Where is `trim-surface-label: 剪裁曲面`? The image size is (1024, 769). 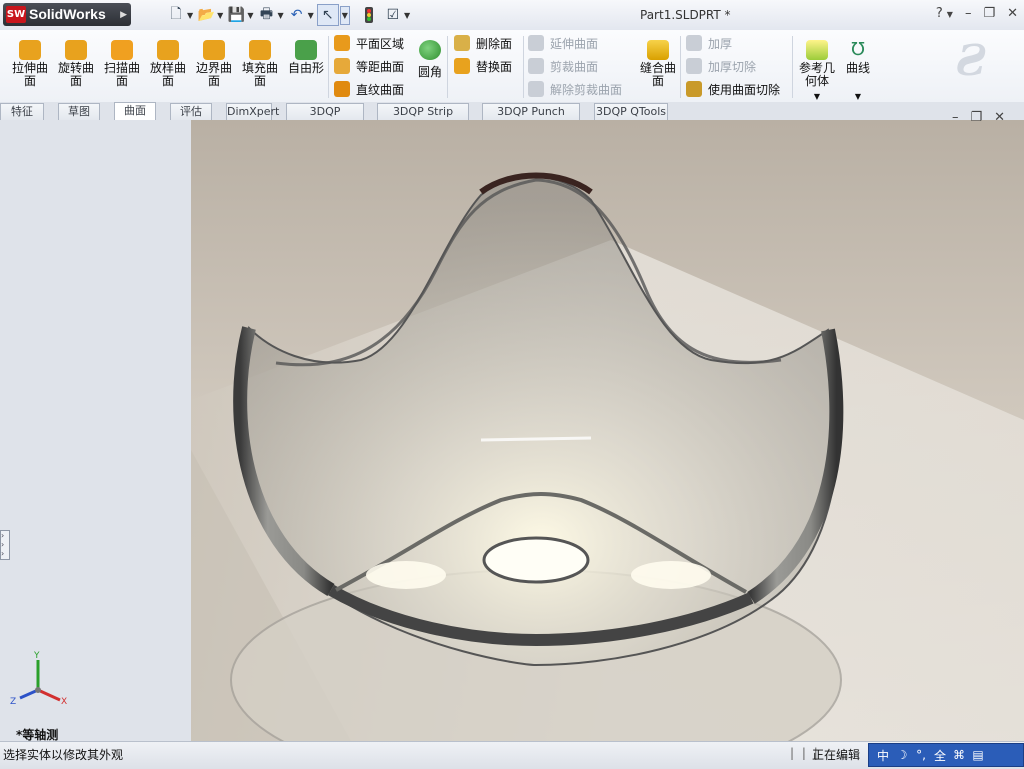
trim-surface-label: 剪裁曲面 is located at coordinates (574, 66).